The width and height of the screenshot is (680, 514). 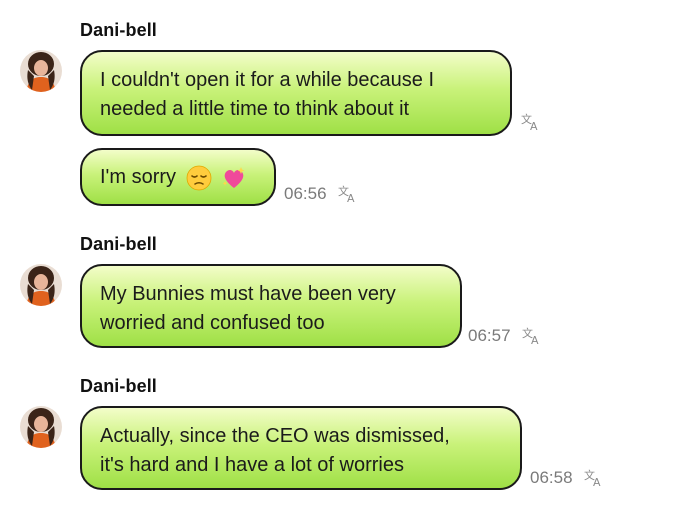 What do you see at coordinates (489, 335) in the screenshot?
I see `message-timestamp: 06:57` at bounding box center [489, 335].